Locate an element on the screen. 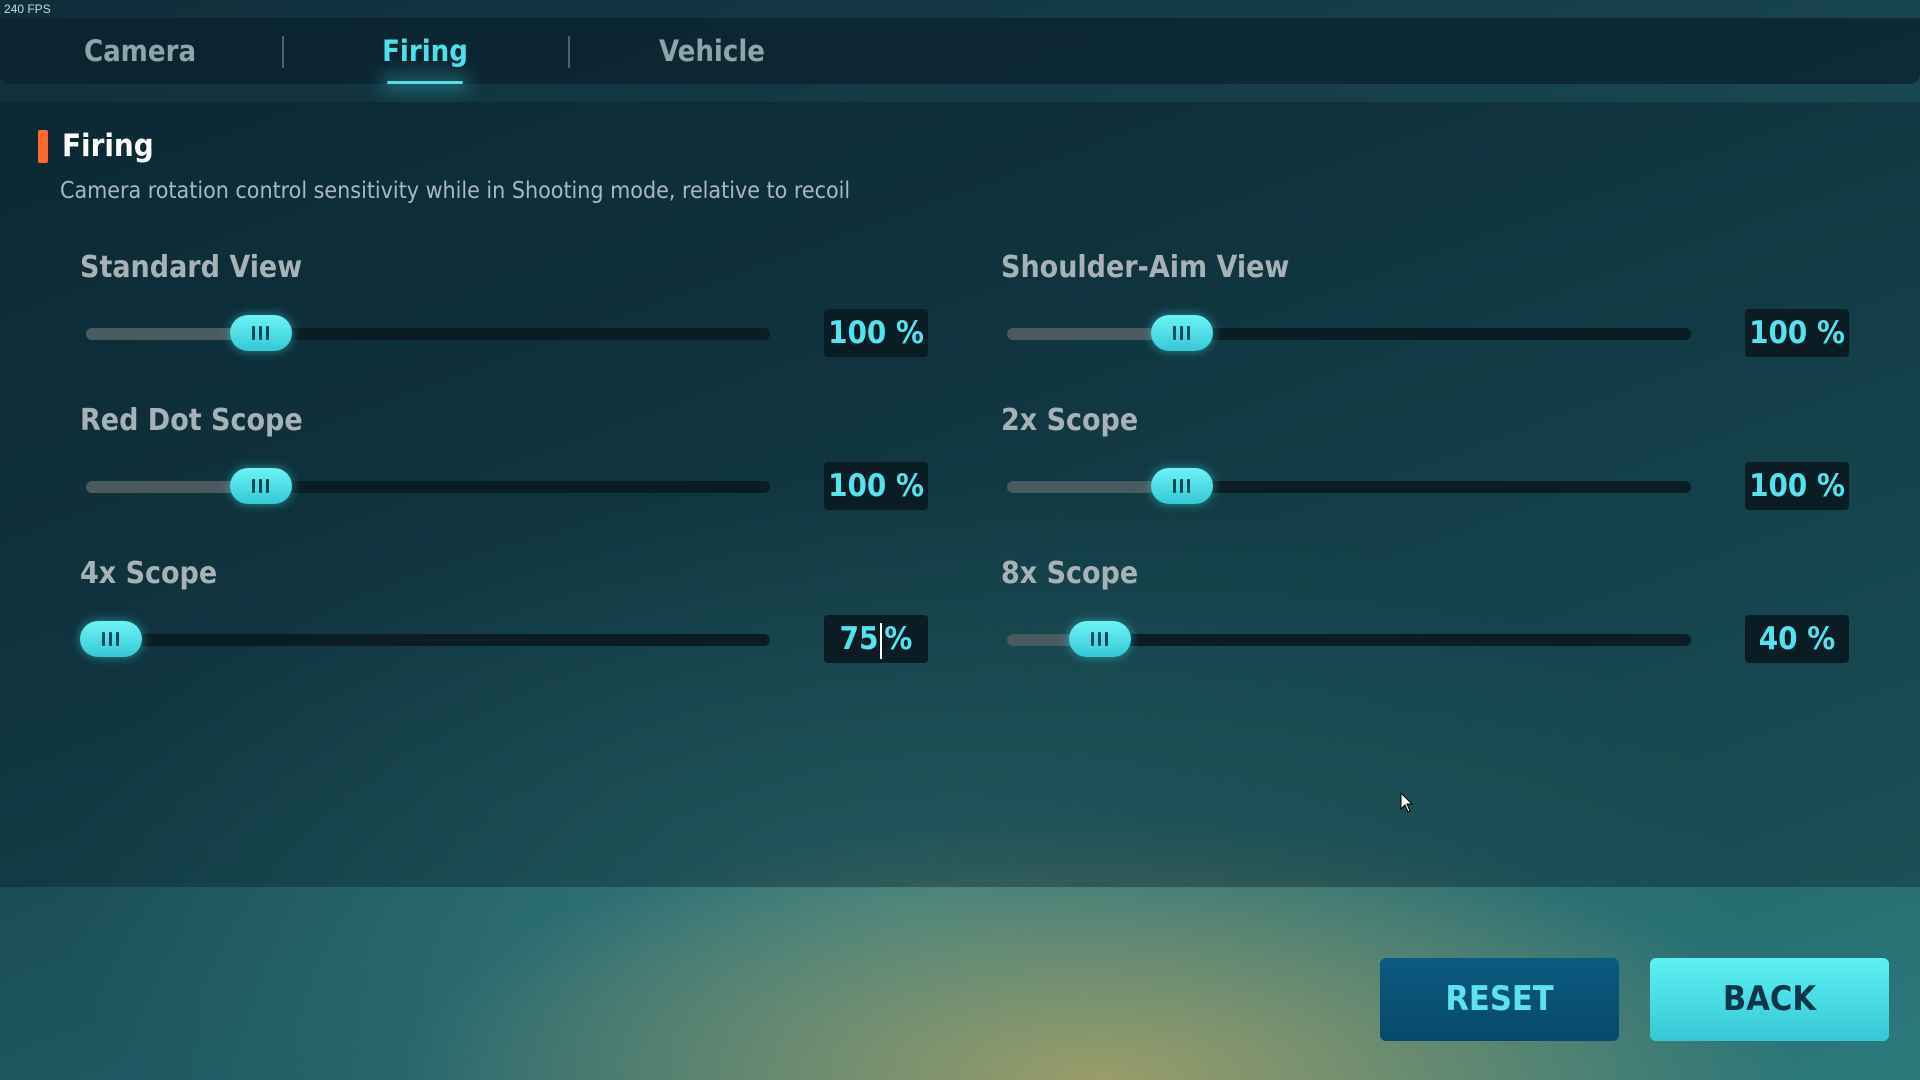  reset-button: RESET is located at coordinates (1499, 999).